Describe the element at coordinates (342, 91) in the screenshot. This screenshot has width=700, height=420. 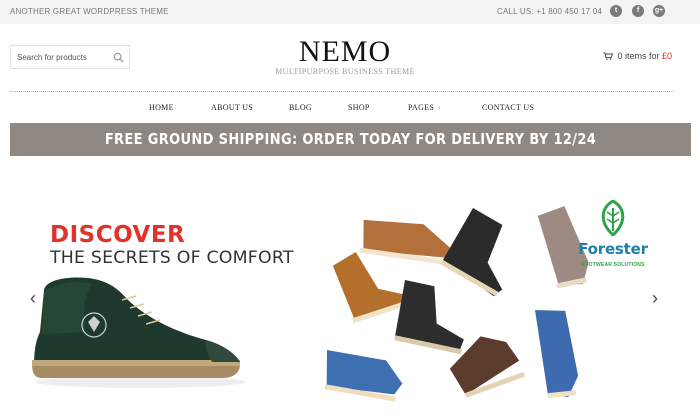
I see `header-divider` at that location.